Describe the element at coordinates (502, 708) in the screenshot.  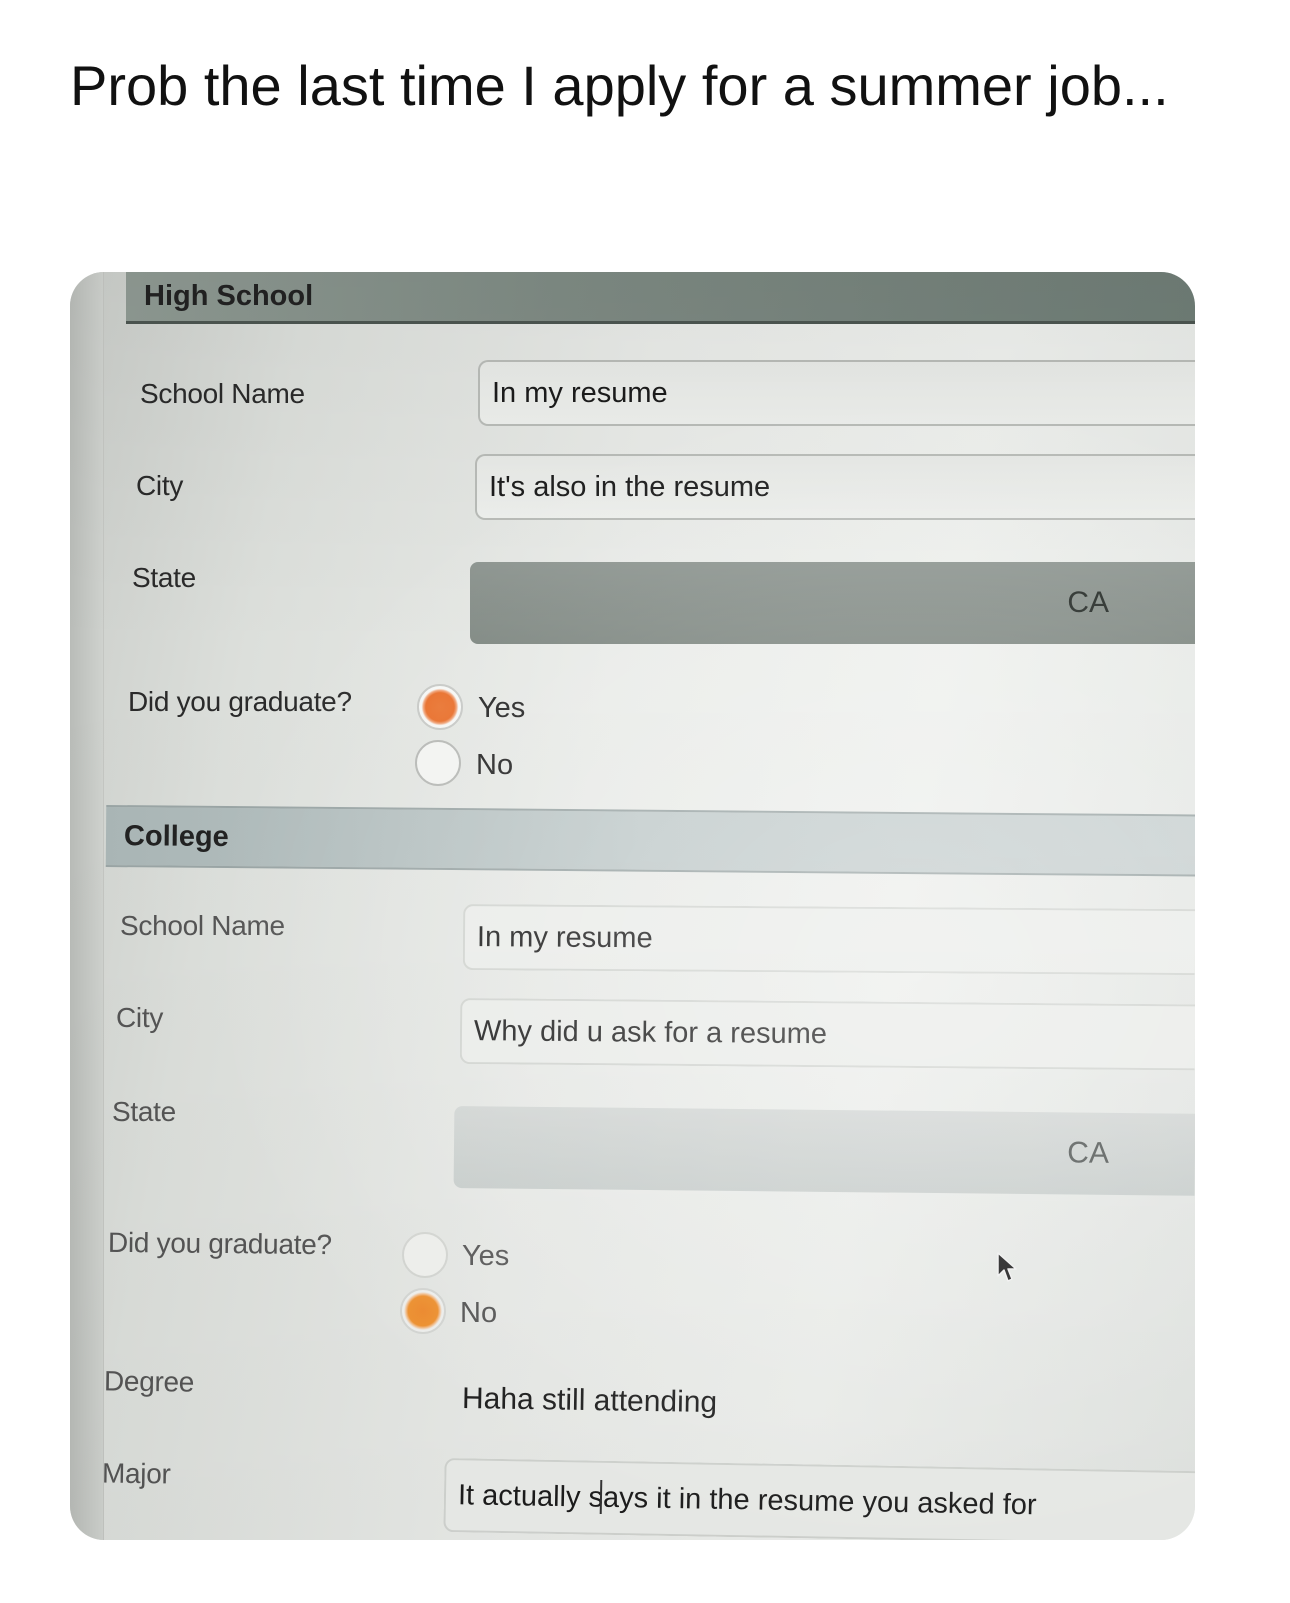
I see `hs-graduated-yes-label: Yes` at that location.